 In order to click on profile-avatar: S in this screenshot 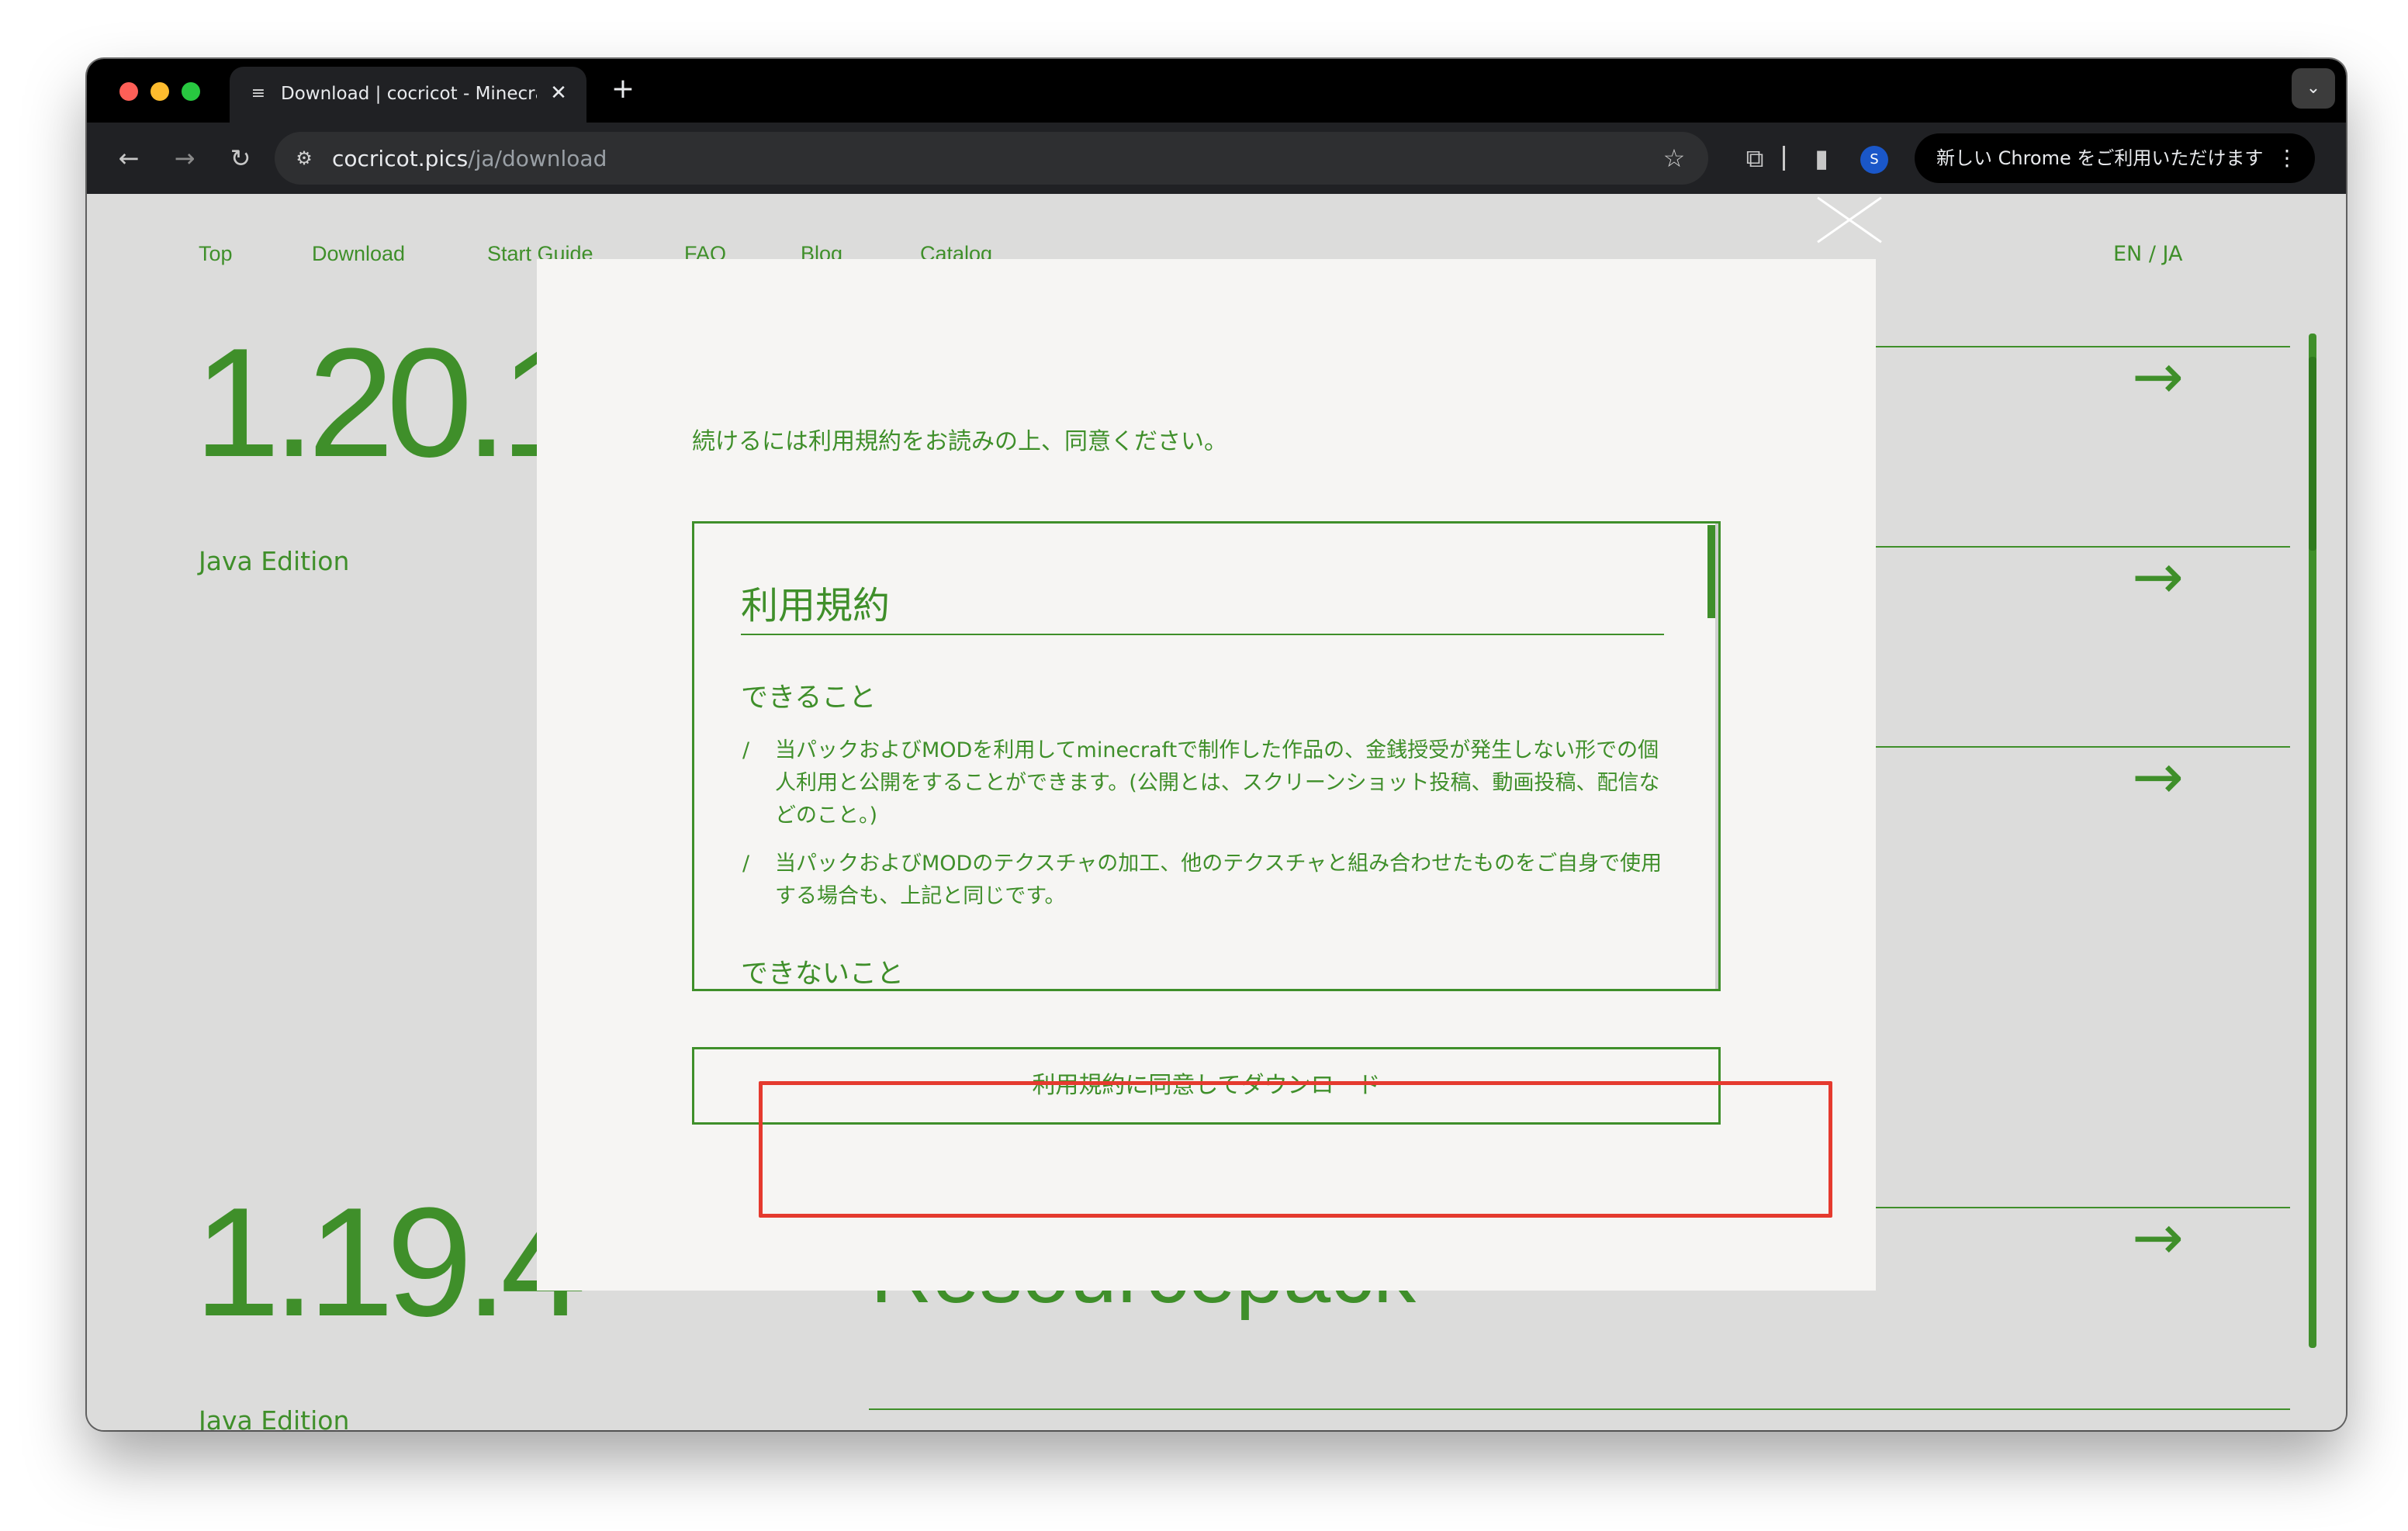, I will do `click(1874, 160)`.